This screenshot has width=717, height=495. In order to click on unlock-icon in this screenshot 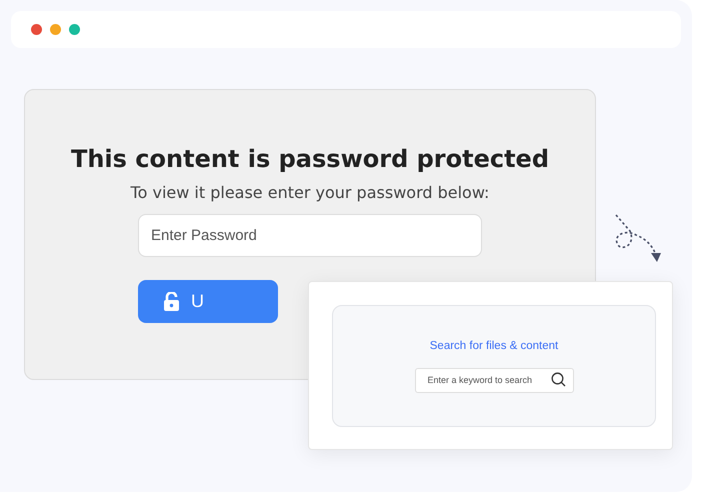, I will do `click(171, 301)`.